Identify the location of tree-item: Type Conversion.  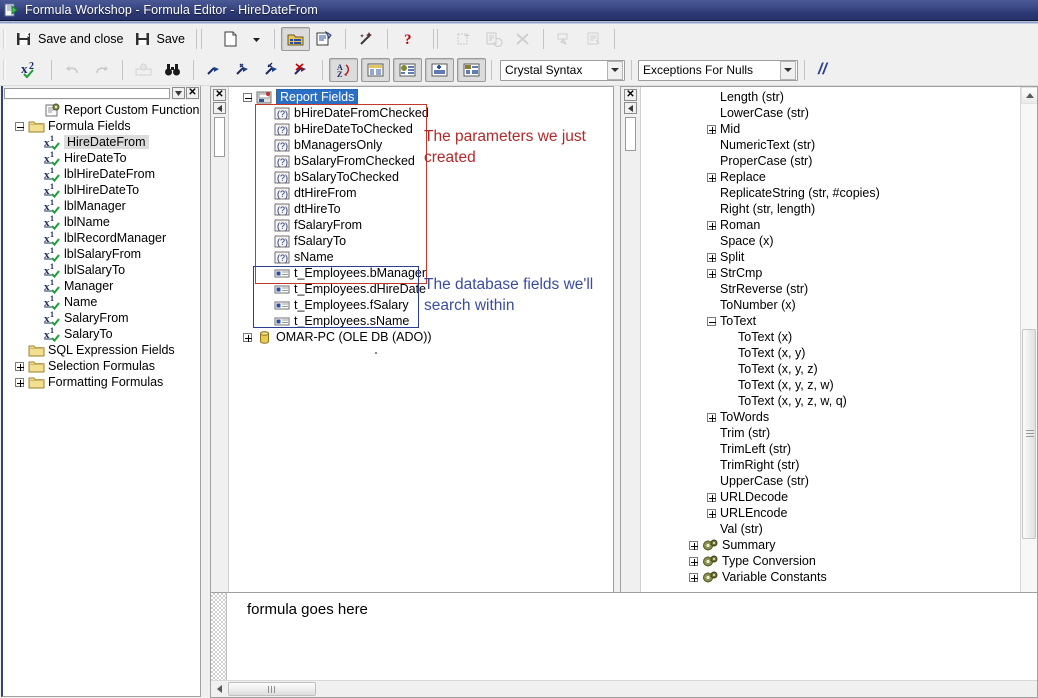
(830, 561).